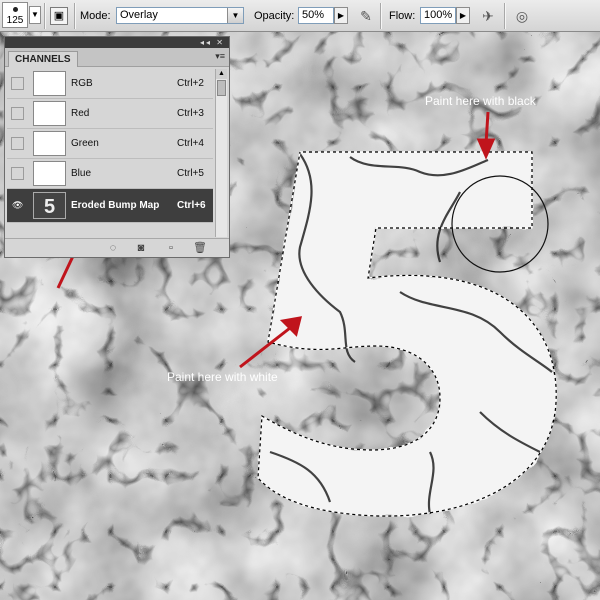 Image resolution: width=600 pixels, height=600 pixels. What do you see at coordinates (341, 15) in the screenshot?
I see `opacity-slider-button: ▶` at bounding box center [341, 15].